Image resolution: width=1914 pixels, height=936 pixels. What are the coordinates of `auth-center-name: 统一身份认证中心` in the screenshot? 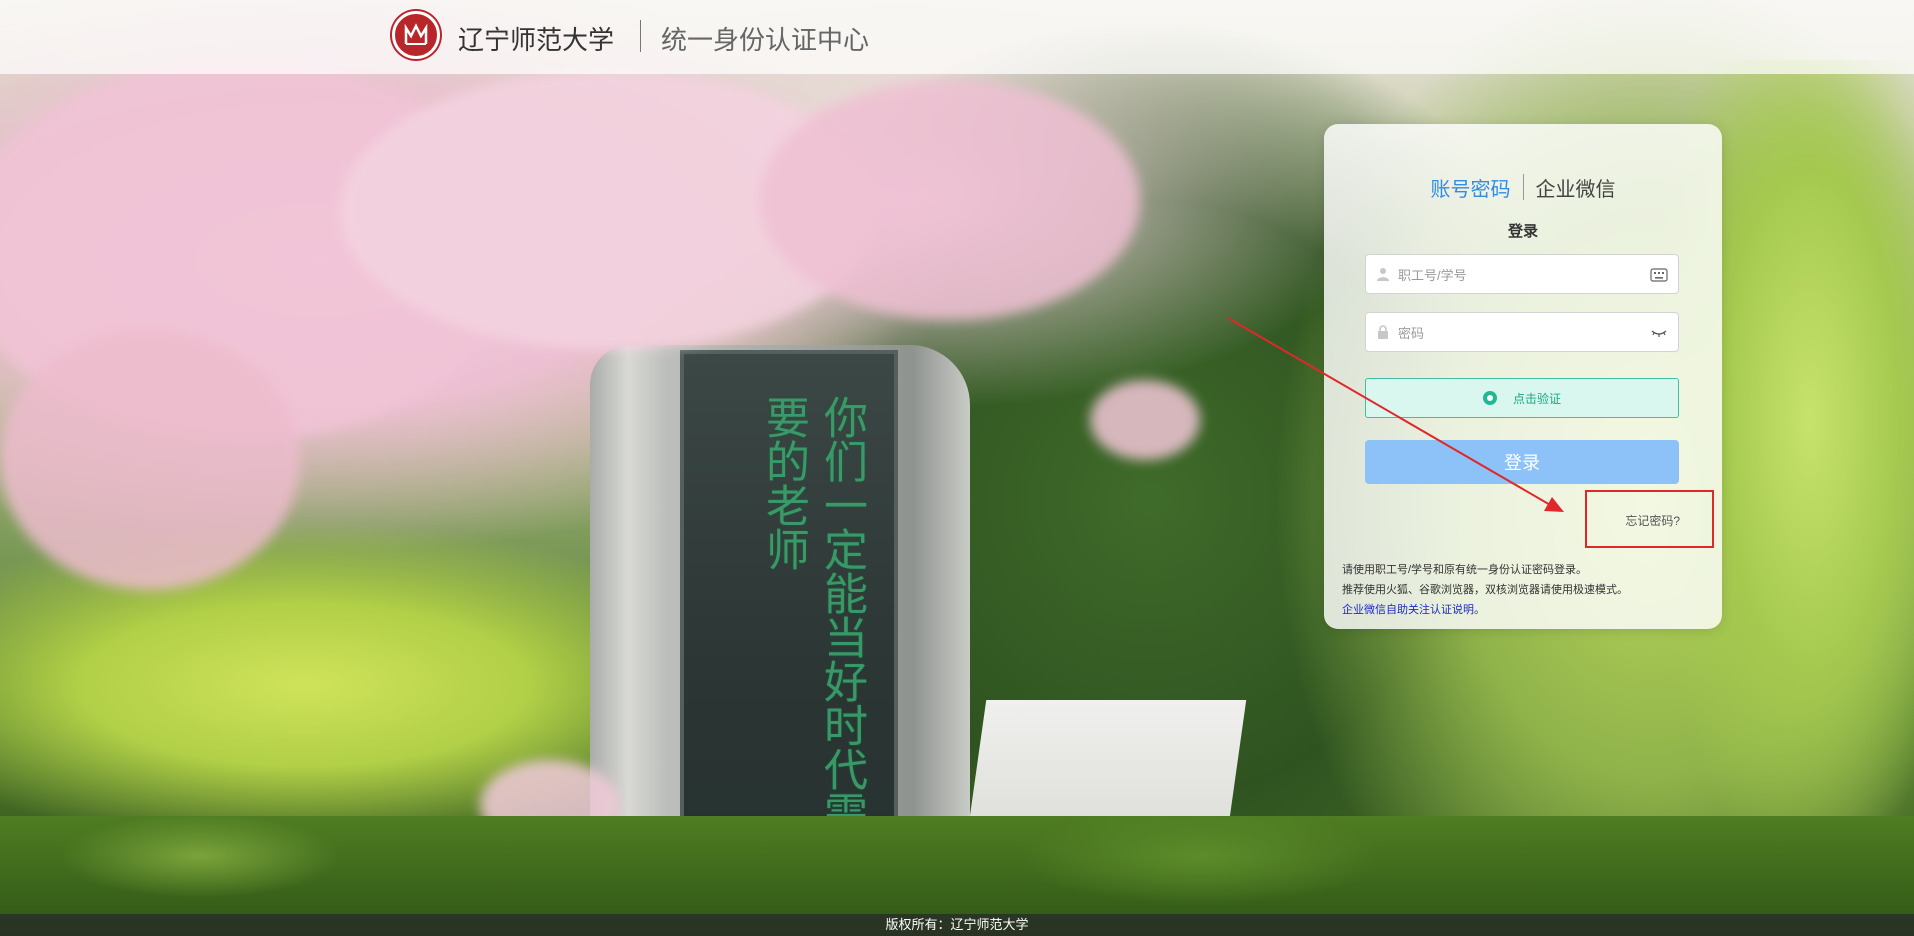 It's located at (765, 40).